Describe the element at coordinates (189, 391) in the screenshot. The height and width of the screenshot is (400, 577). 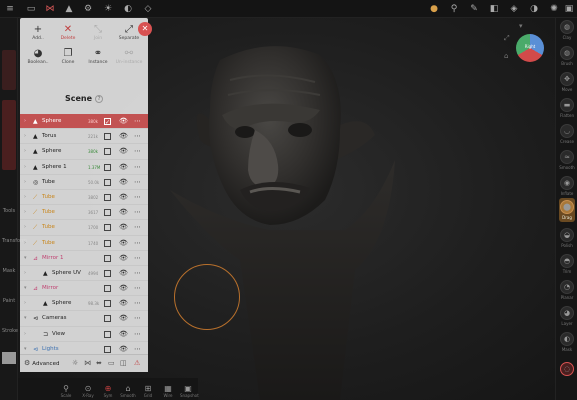
I see `snapshot-button: ▣ Snapshot` at that location.